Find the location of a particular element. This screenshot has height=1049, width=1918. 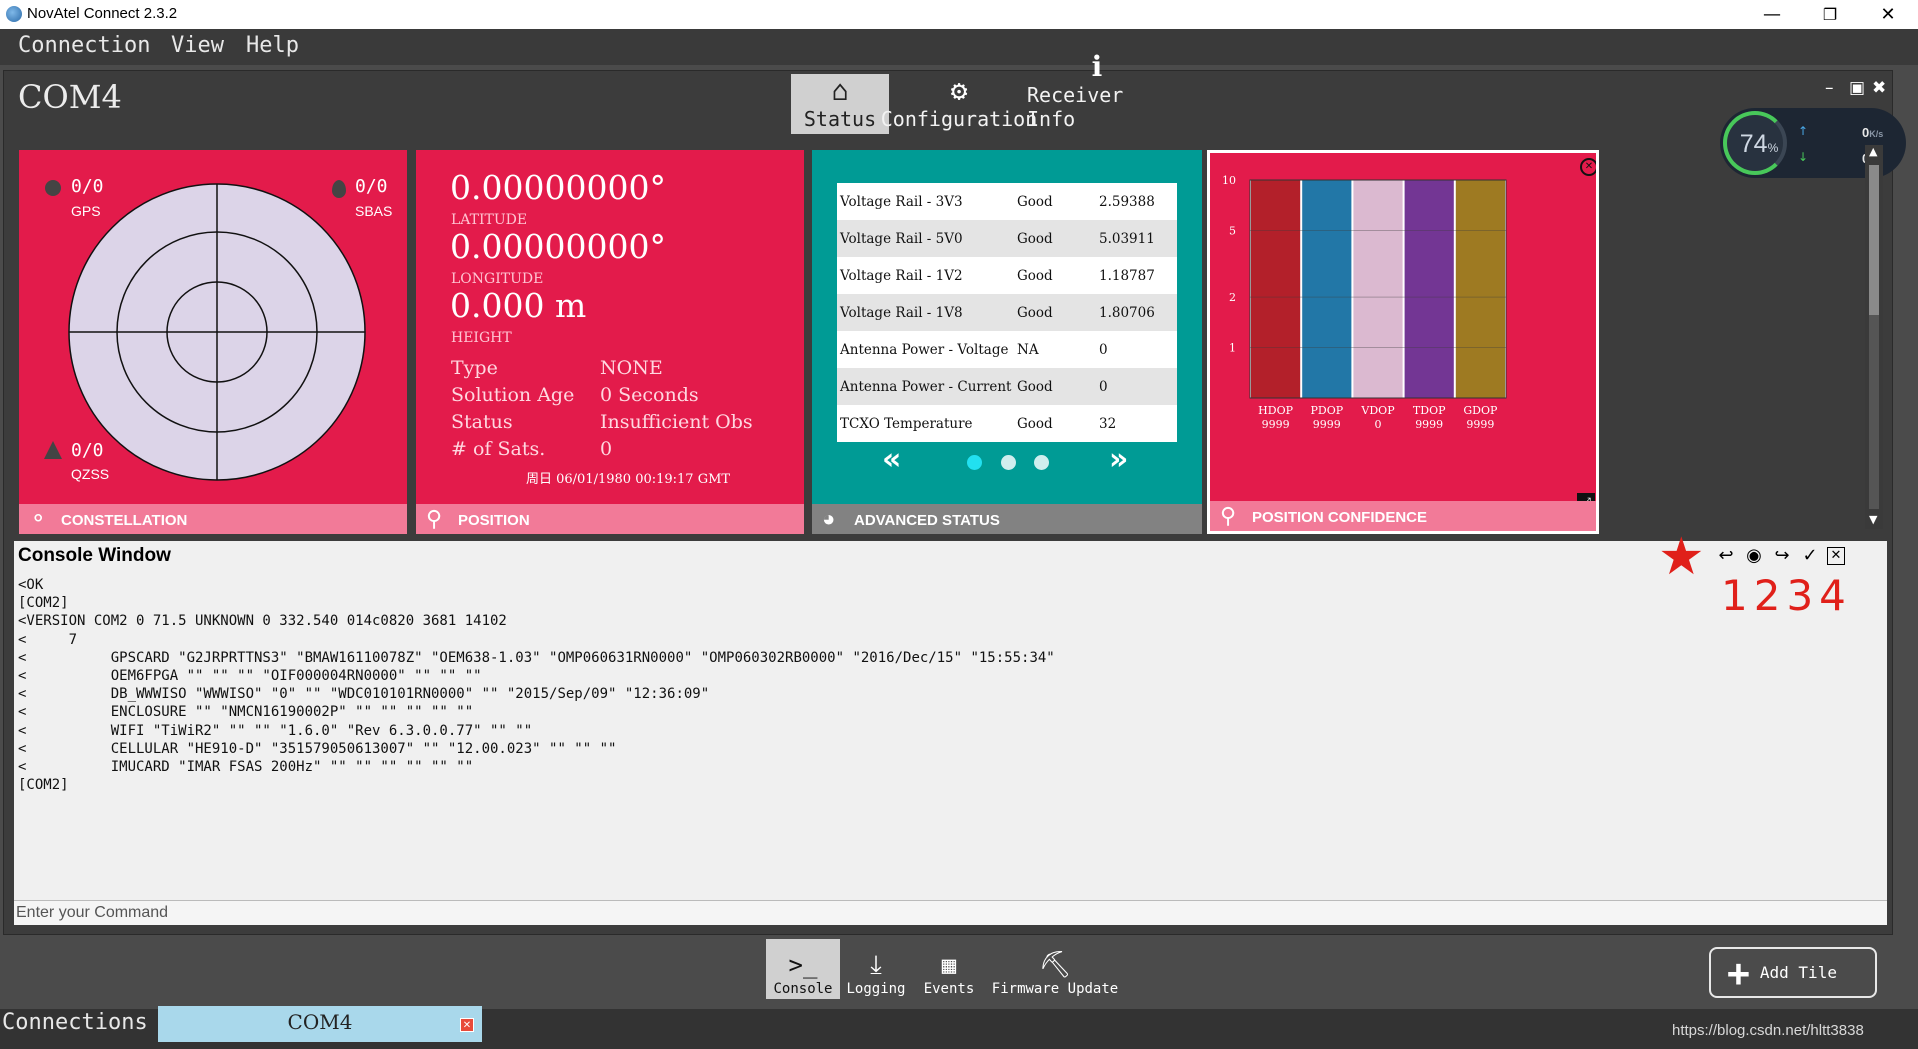

panel-minimize-button: – is located at coordinates (1829, 88).